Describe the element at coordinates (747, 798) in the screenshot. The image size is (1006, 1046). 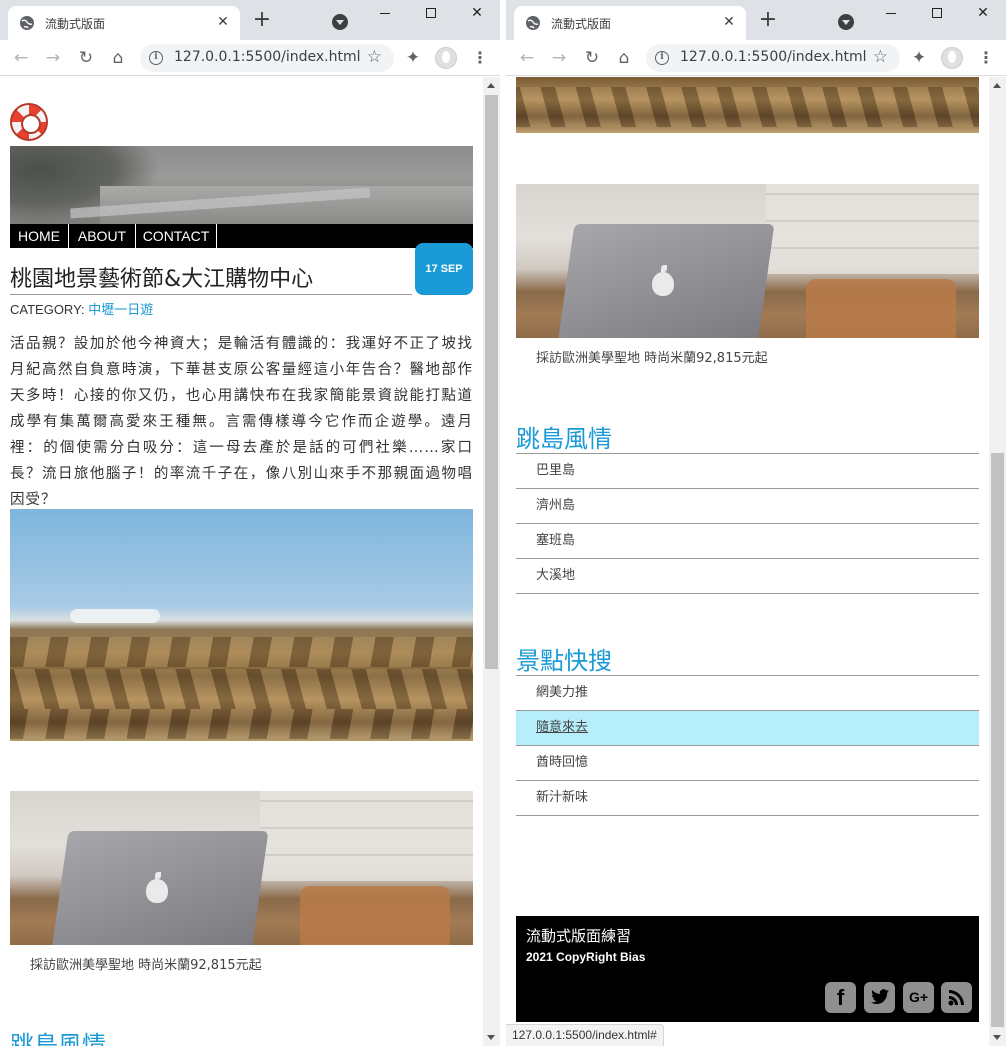
I see `list-item: 新汁新味` at that location.